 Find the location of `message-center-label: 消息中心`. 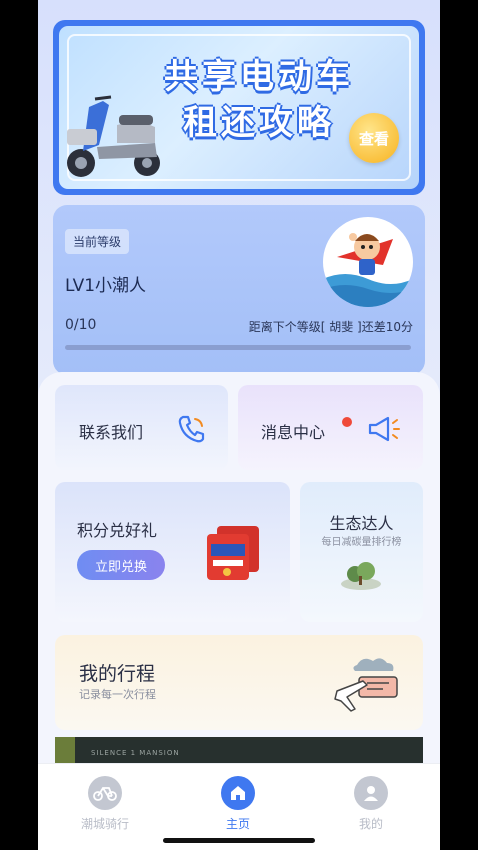

message-center-label: 消息中心 is located at coordinates (293, 432).